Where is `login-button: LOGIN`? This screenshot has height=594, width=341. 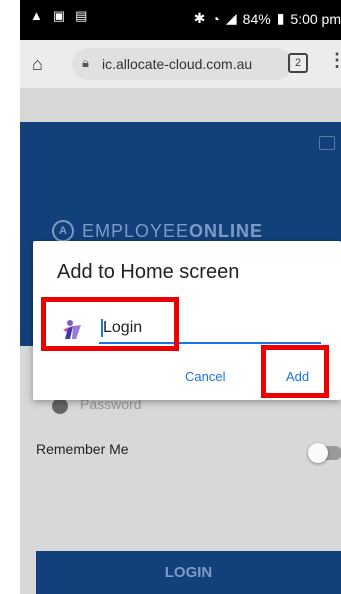
login-button: LOGIN is located at coordinates (188, 572).